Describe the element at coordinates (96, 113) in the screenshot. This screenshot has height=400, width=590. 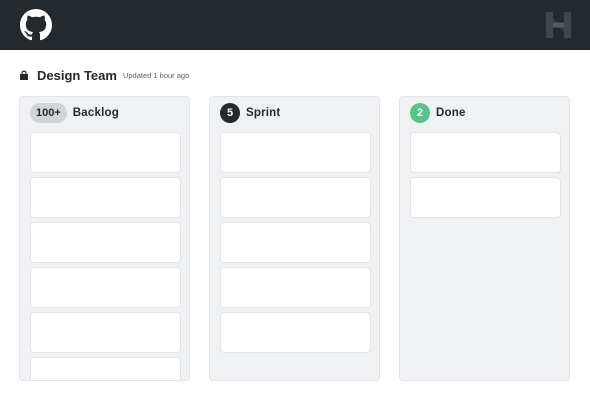
I see `column-title: Backlog` at that location.